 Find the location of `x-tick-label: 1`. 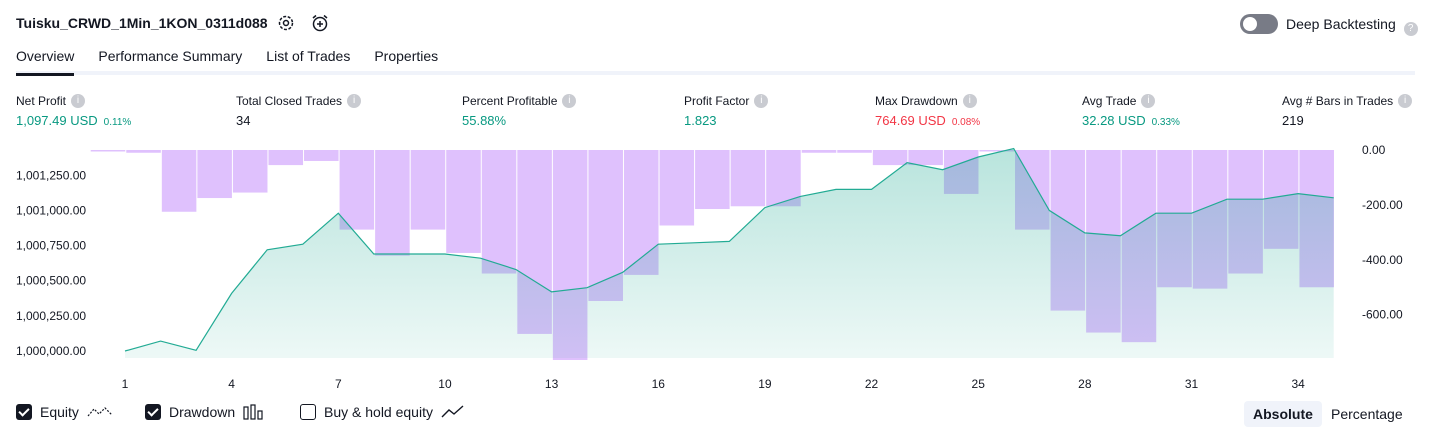

x-tick-label: 1 is located at coordinates (125, 384).